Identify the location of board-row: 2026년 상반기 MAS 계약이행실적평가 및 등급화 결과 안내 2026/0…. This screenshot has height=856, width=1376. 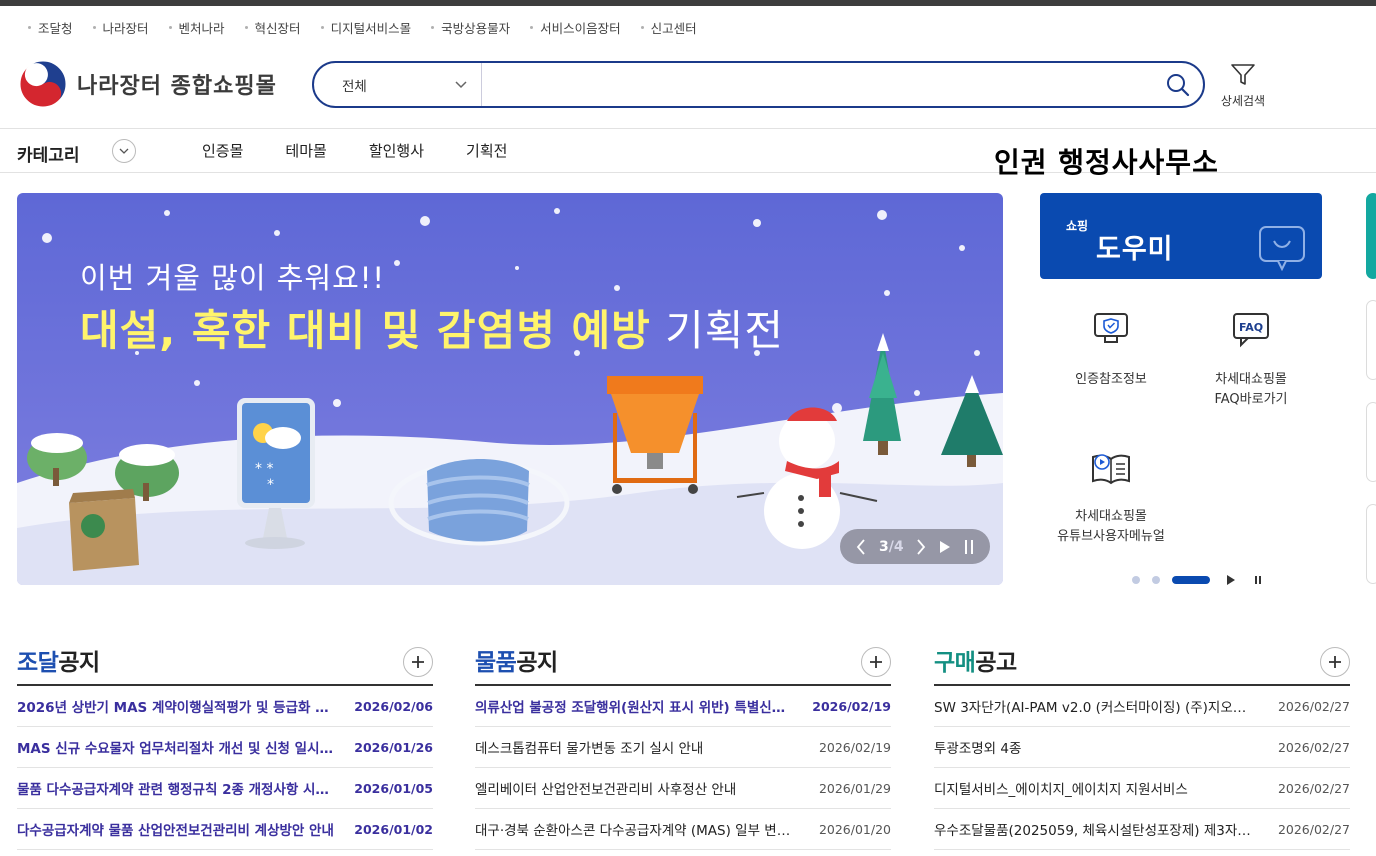
(225, 706).